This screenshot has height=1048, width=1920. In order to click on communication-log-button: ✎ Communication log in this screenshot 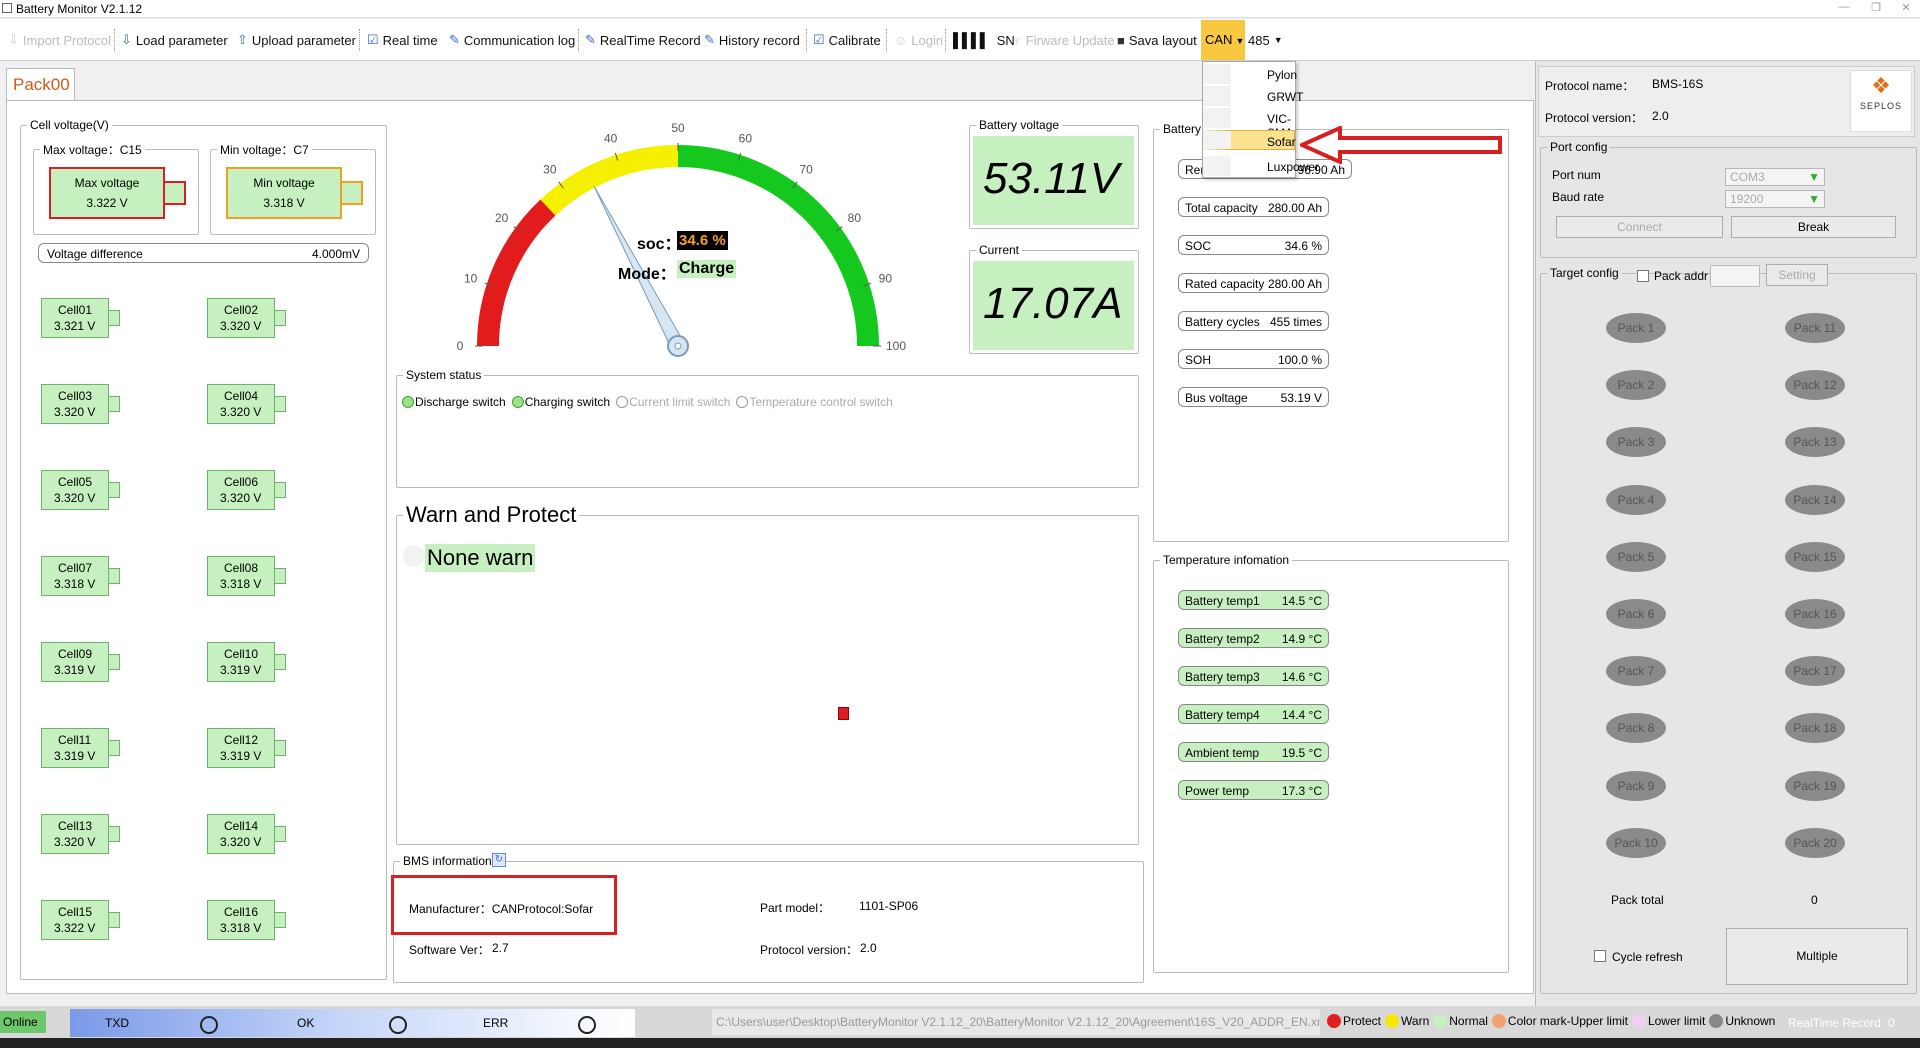, I will do `click(512, 40)`.